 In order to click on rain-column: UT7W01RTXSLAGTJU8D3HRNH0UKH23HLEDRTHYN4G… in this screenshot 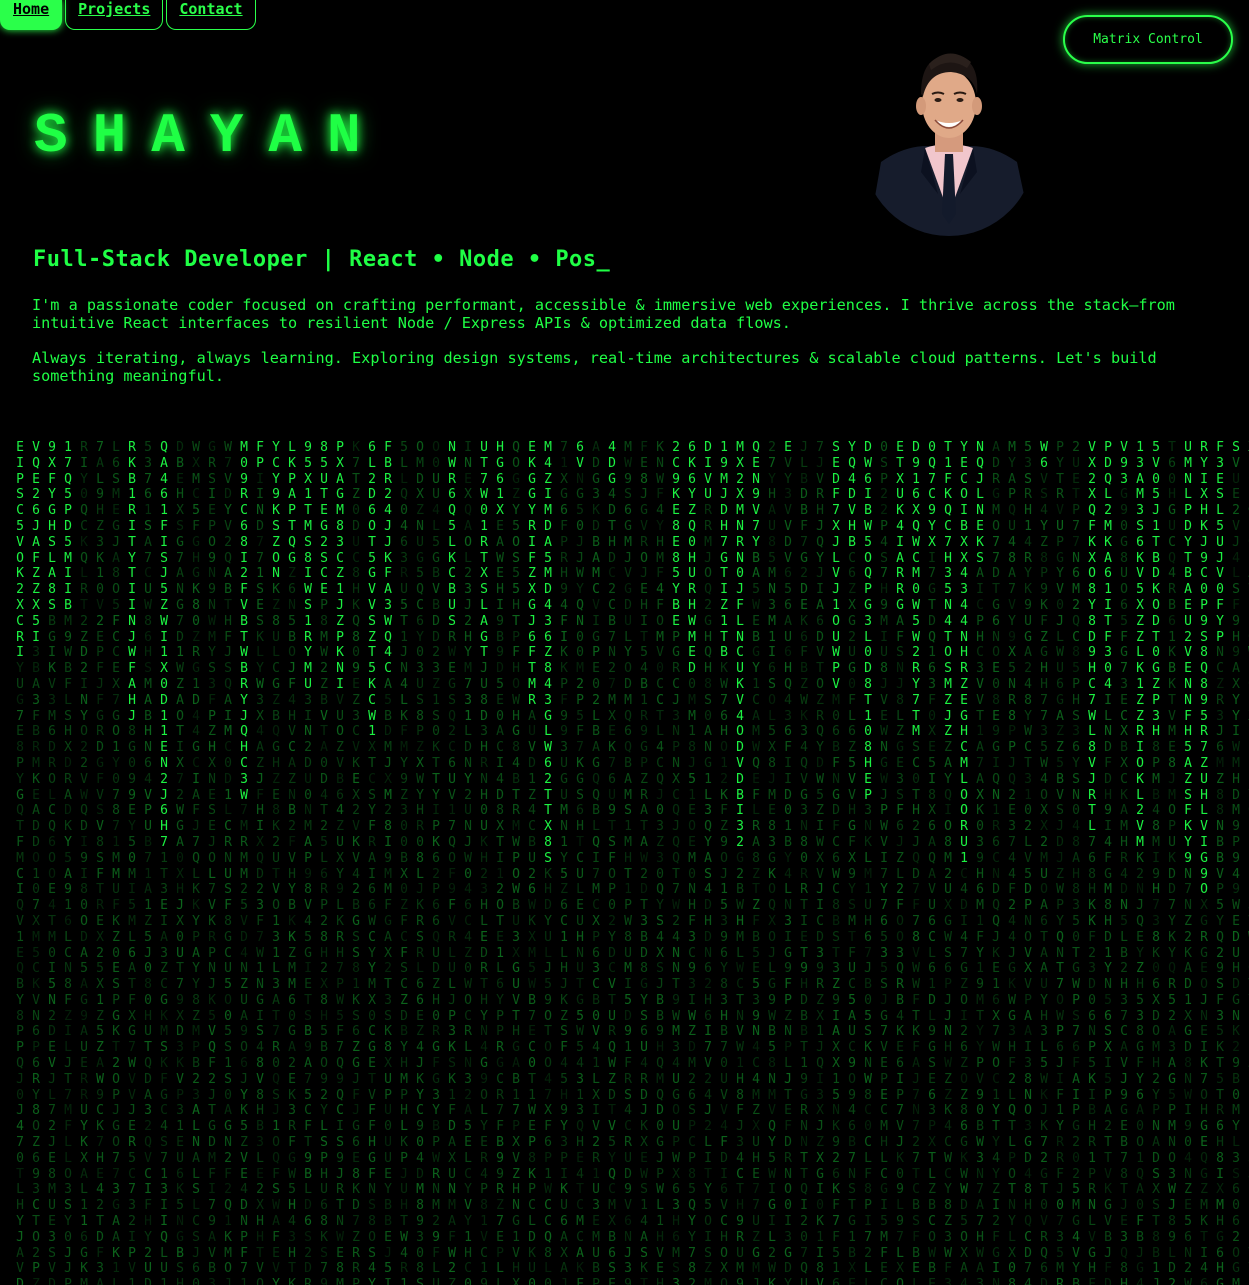, I will do `click(484, 862)`.